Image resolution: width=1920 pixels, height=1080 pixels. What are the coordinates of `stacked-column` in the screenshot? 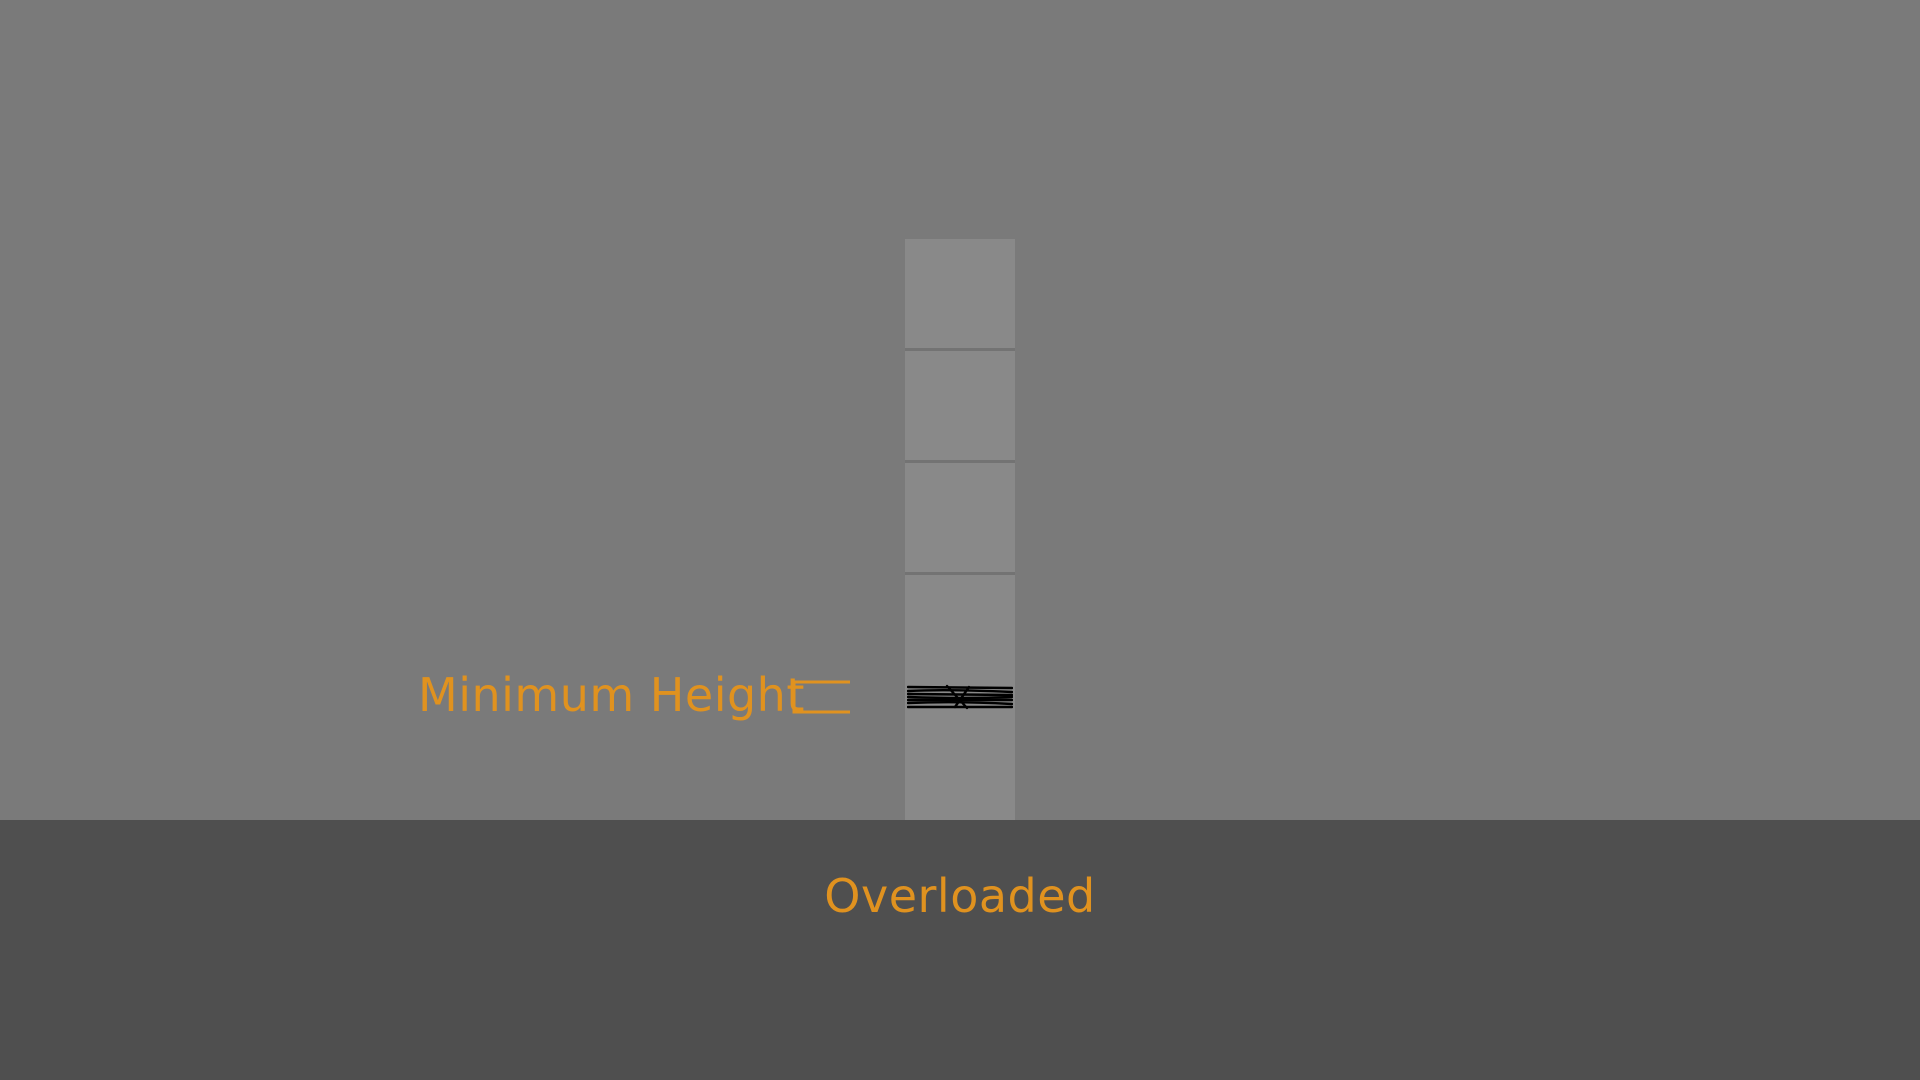 It's located at (960, 529).